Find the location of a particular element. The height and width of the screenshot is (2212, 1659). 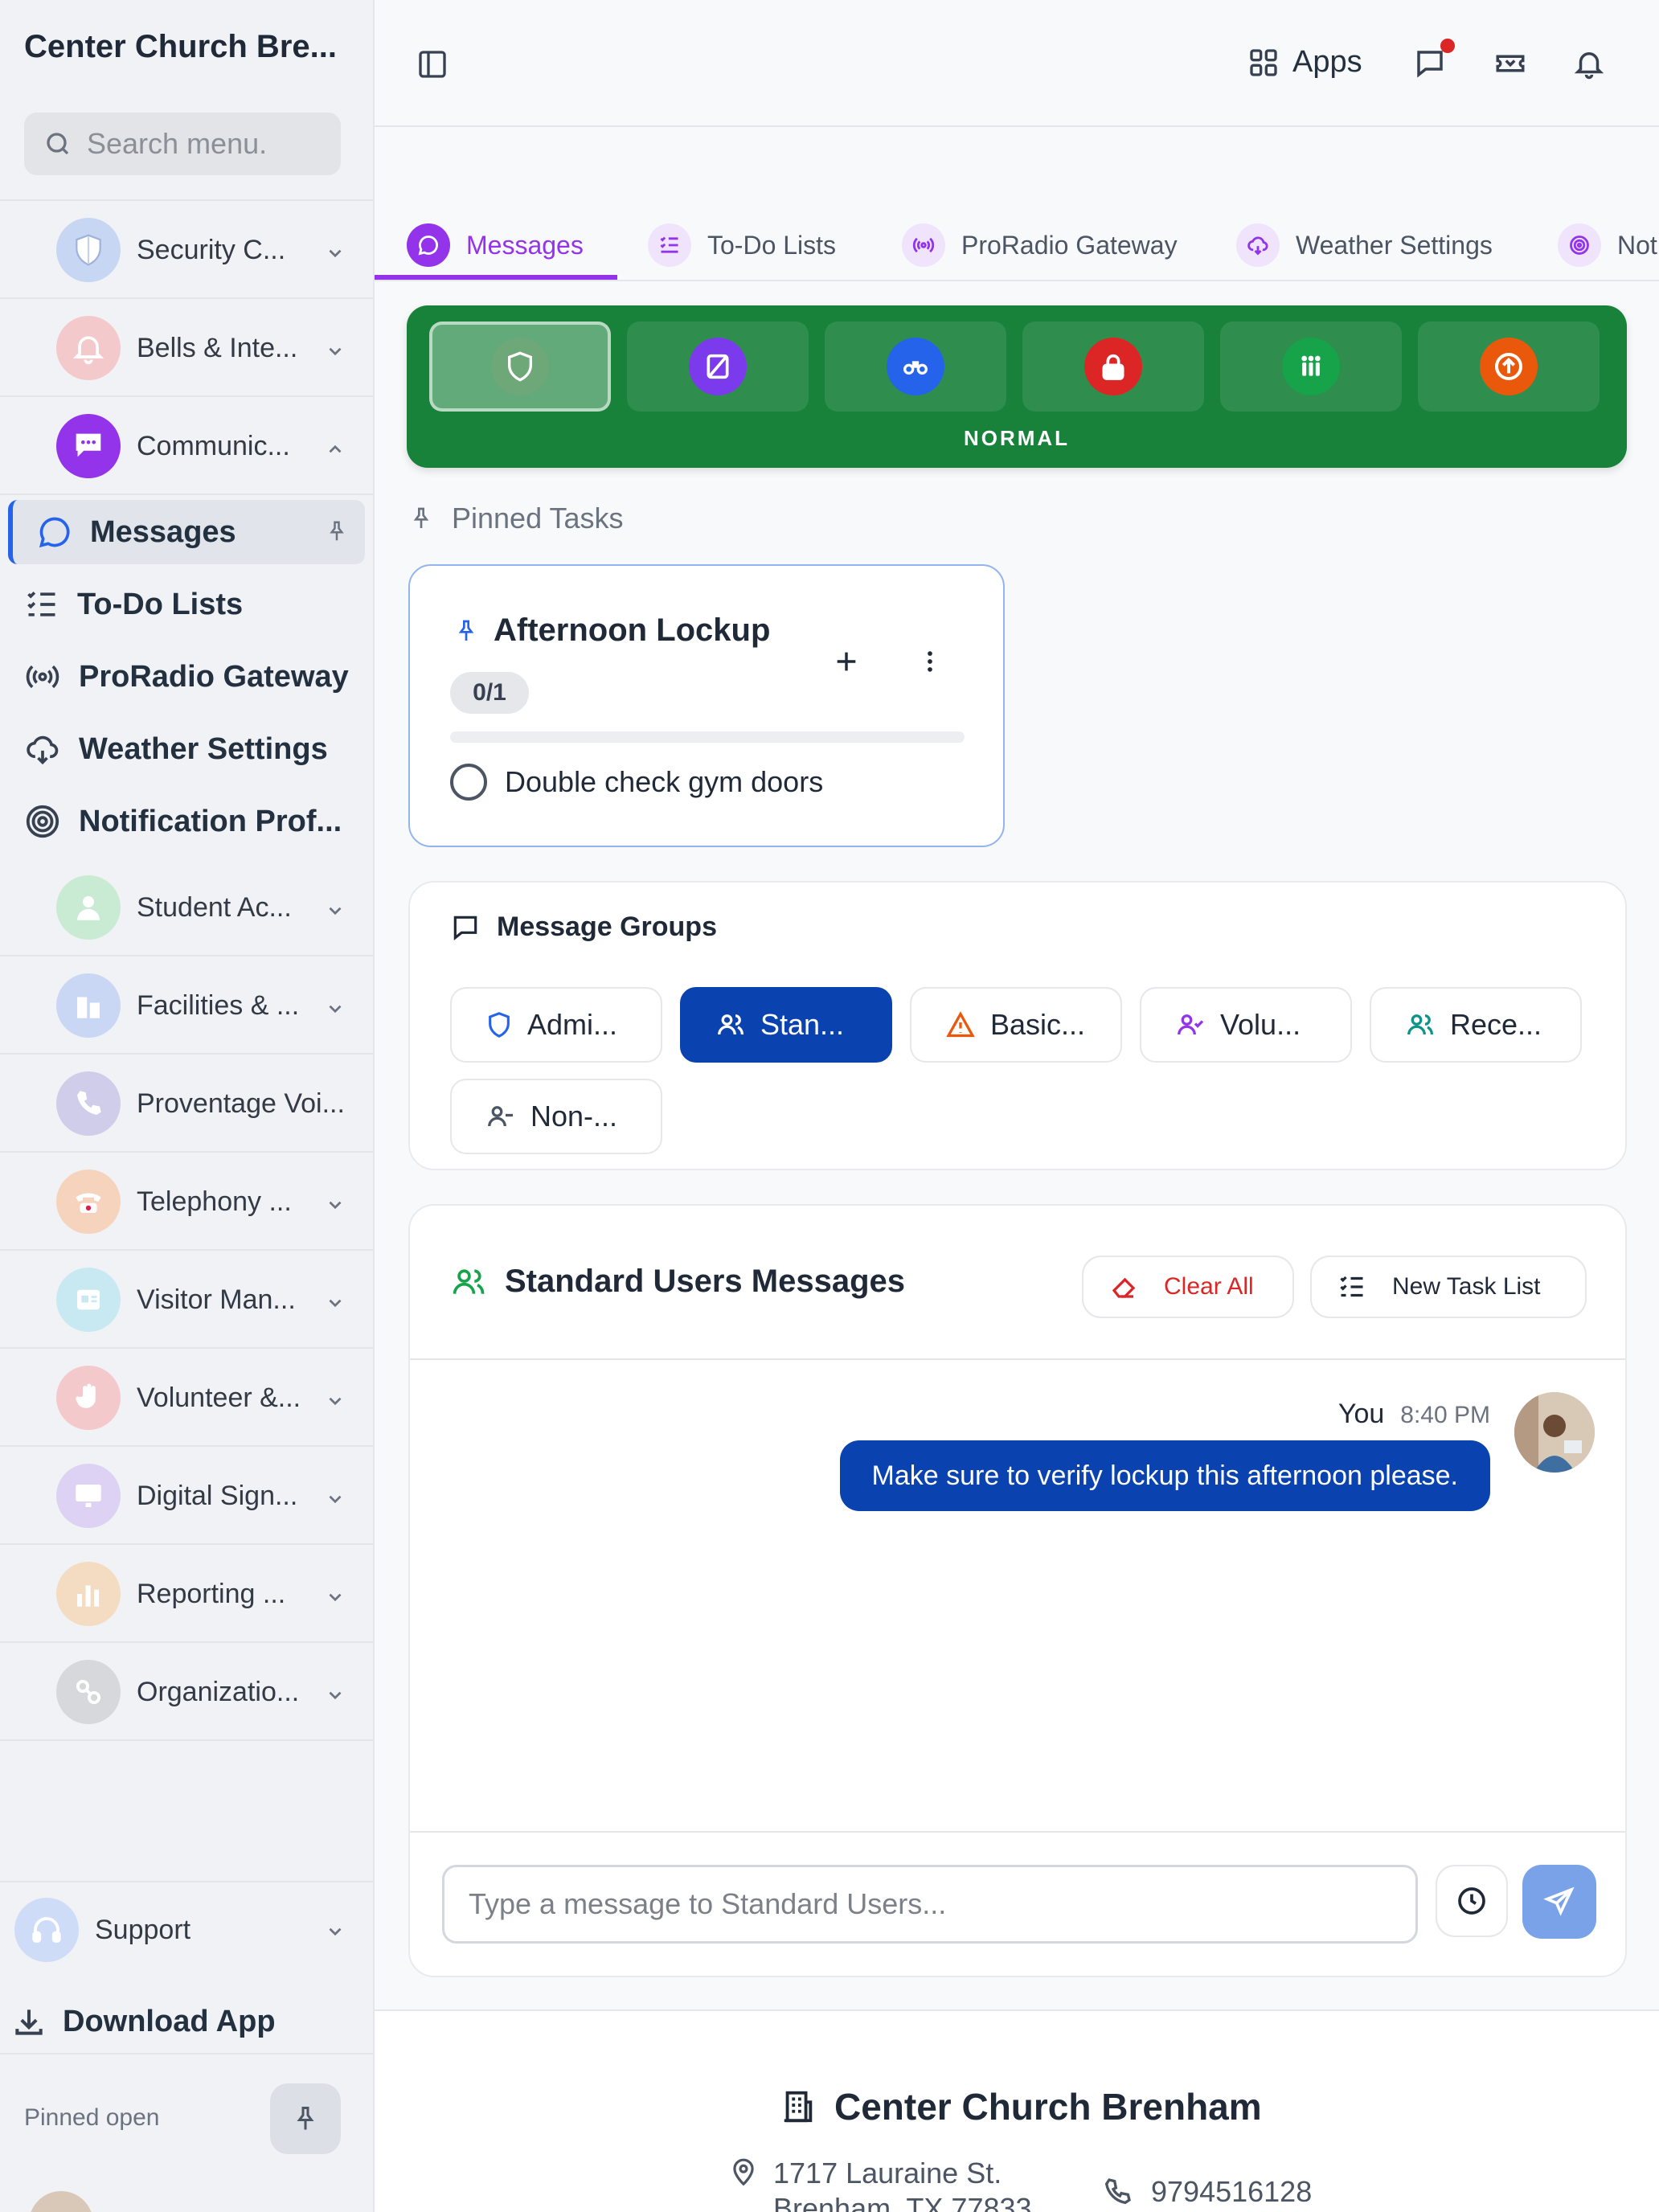

send-button is located at coordinates (1559, 1902).